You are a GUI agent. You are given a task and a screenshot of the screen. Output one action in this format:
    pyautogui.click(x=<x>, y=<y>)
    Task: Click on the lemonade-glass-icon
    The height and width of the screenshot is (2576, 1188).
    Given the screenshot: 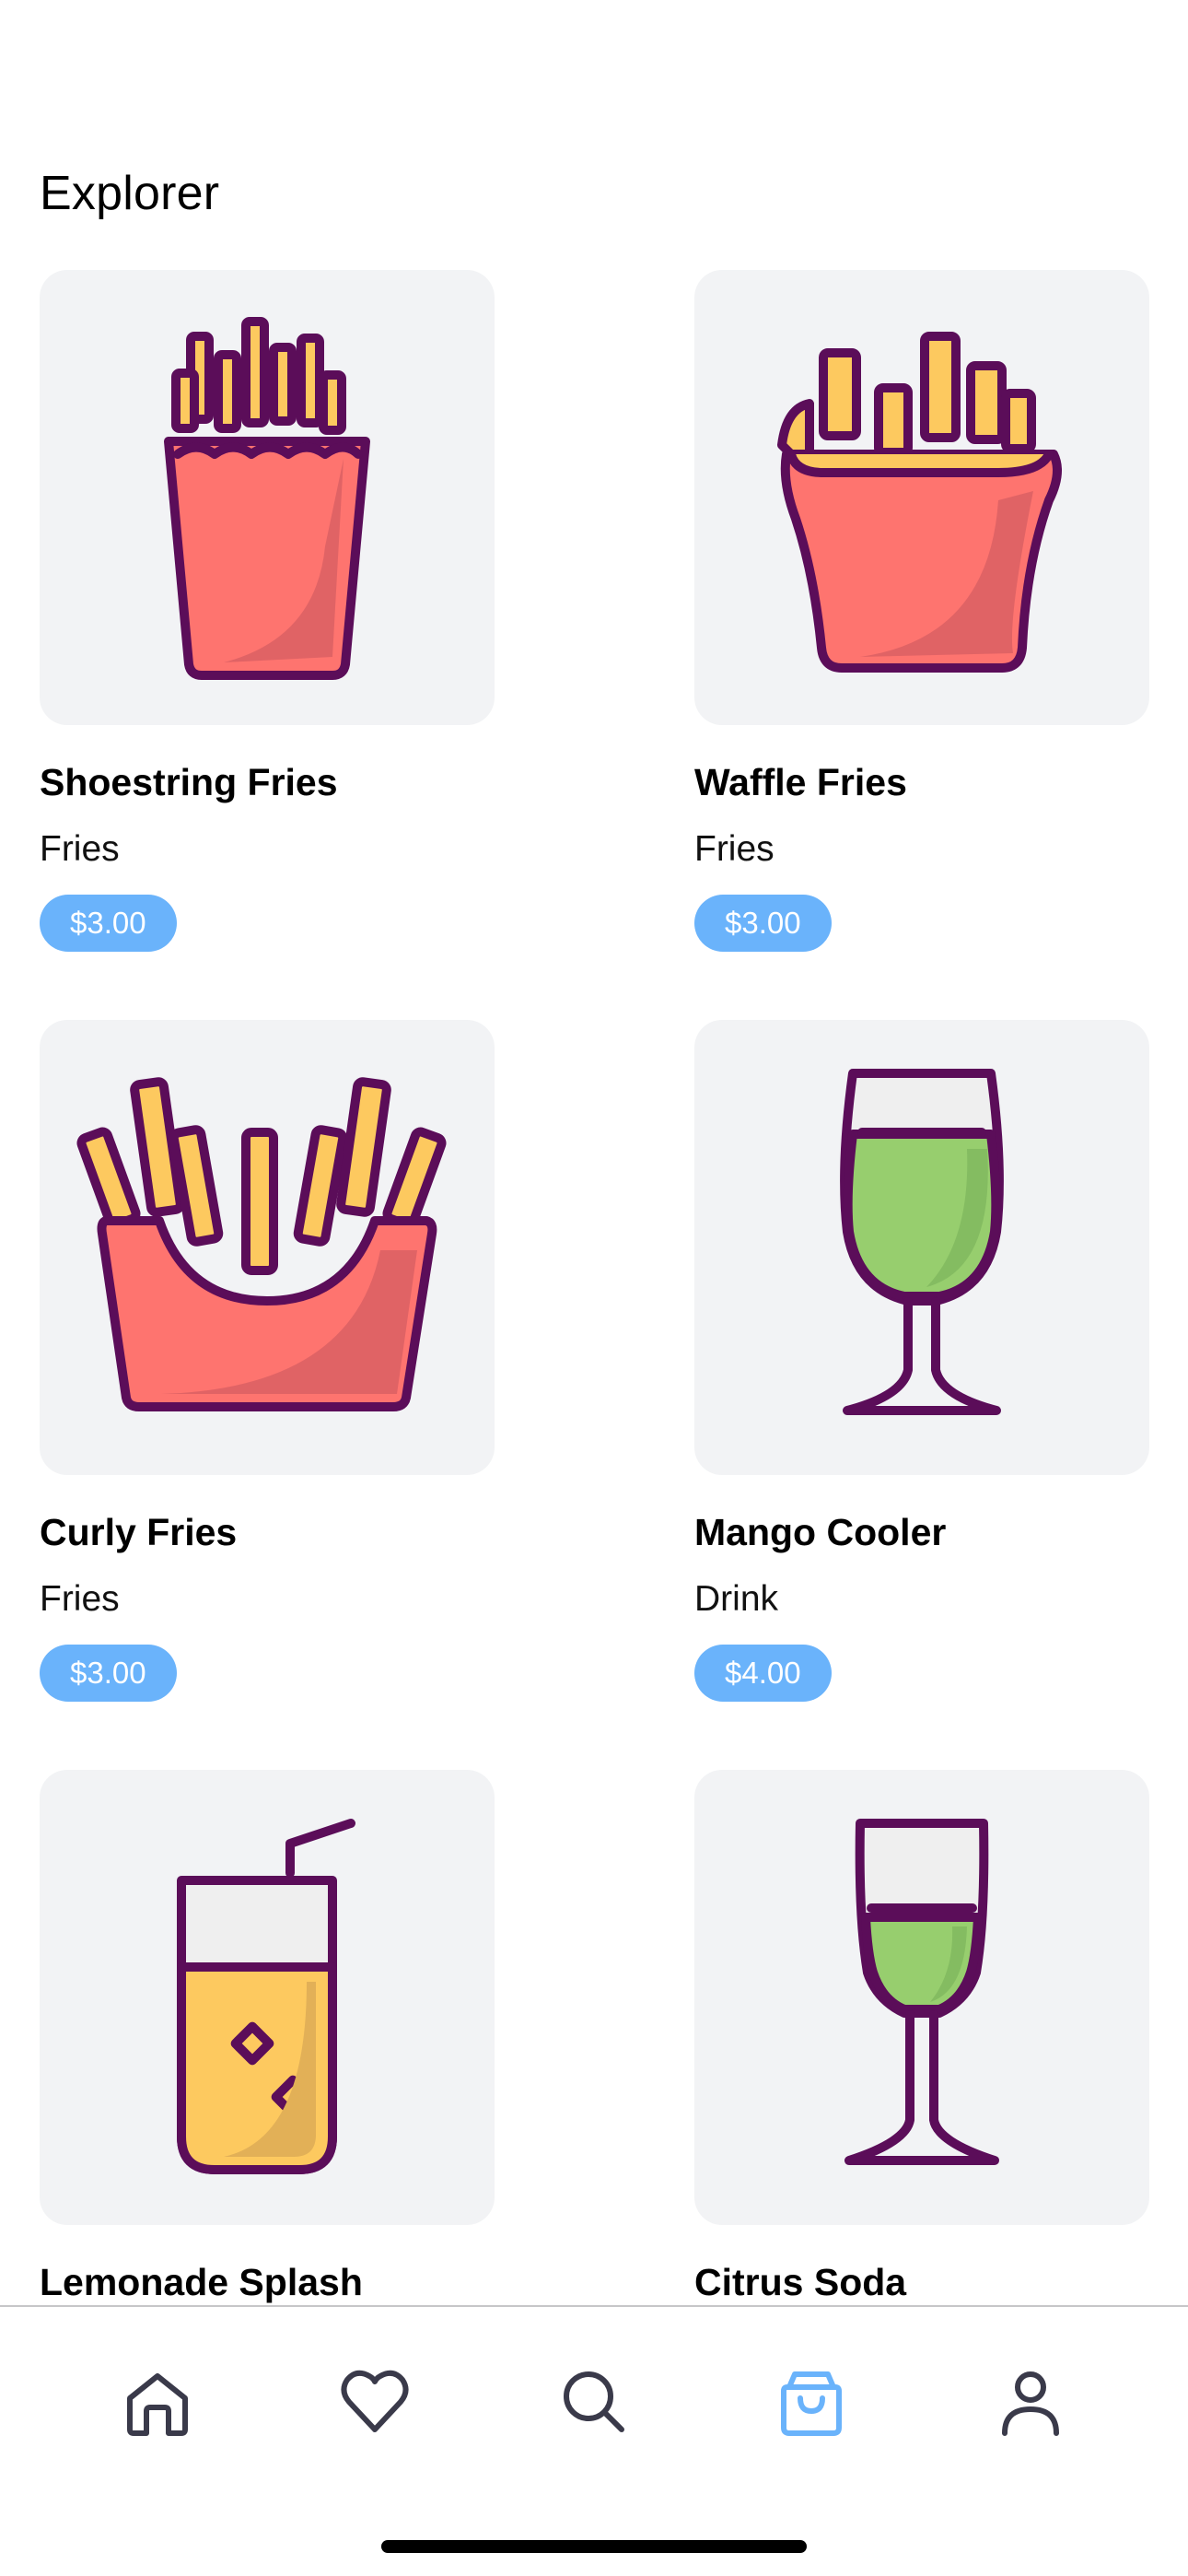 What is the action you would take?
    pyautogui.click(x=266, y=1996)
    